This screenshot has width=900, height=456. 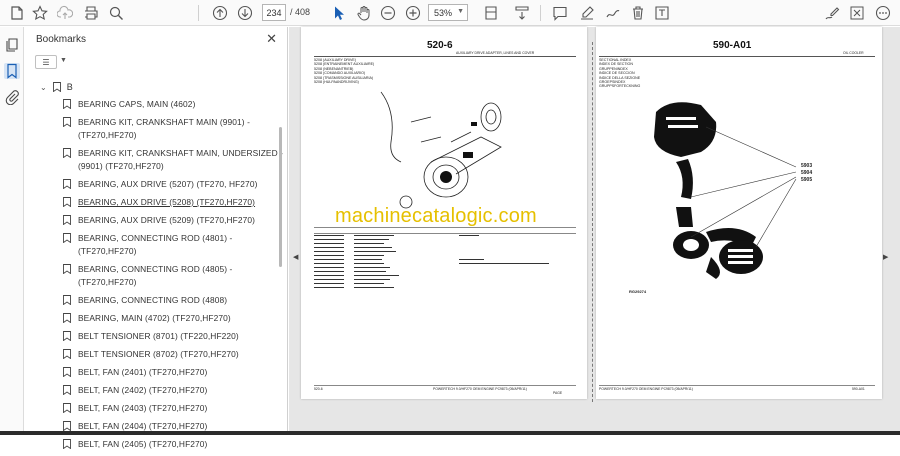 I want to click on bookmark-item: BEARING, AUX DRIVE (5207) (TF270, HF270), so click(x=171, y=184).